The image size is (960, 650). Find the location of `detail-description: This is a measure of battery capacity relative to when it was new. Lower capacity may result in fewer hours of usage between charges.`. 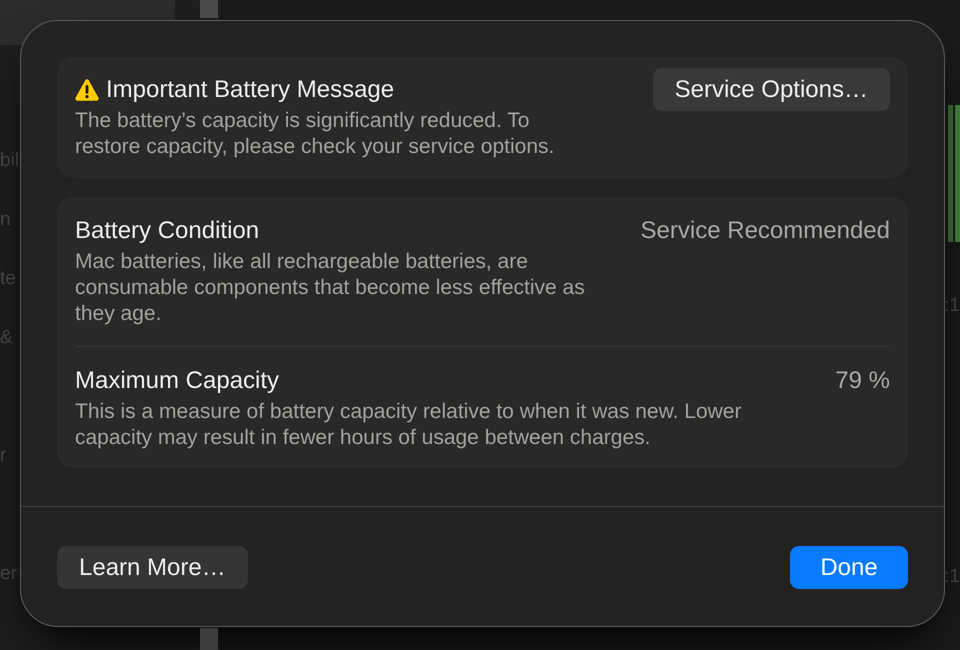

detail-description: This is a measure of battery capacity relative to when it was new. Lower capacity may result in fewer hours of usage between charges. is located at coordinates (408, 425).